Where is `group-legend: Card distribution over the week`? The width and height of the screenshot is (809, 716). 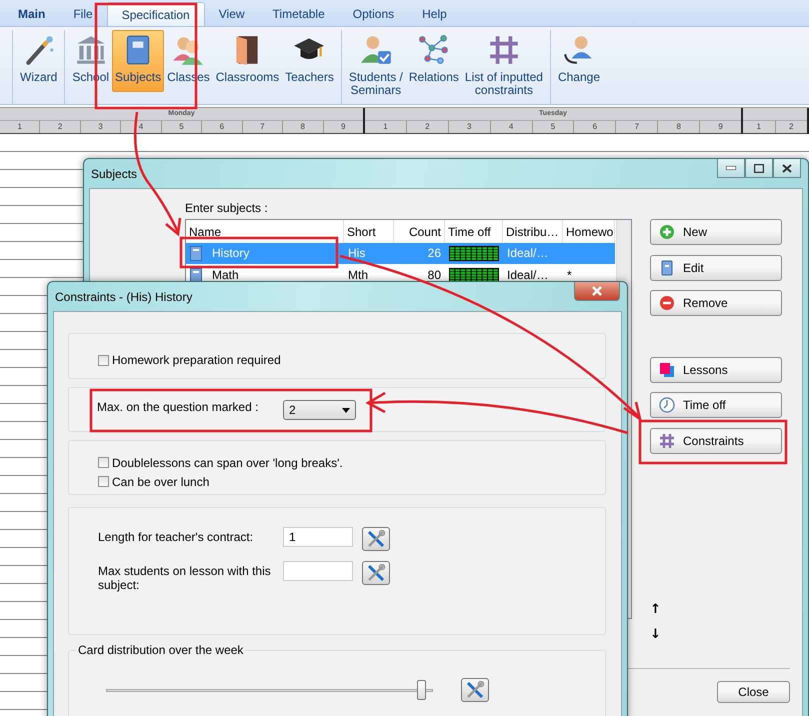
group-legend: Card distribution over the week is located at coordinates (161, 650).